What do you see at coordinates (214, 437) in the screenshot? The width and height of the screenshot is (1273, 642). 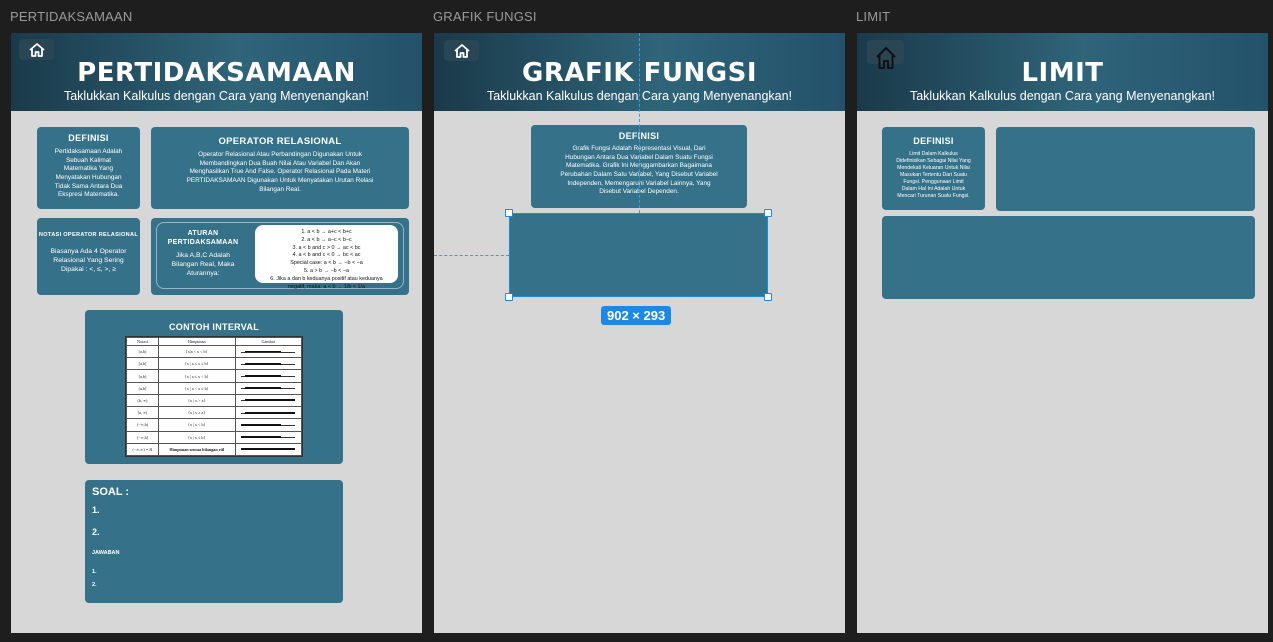 I see `table-row: (−∞,b] {x | x ≤ b}` at bounding box center [214, 437].